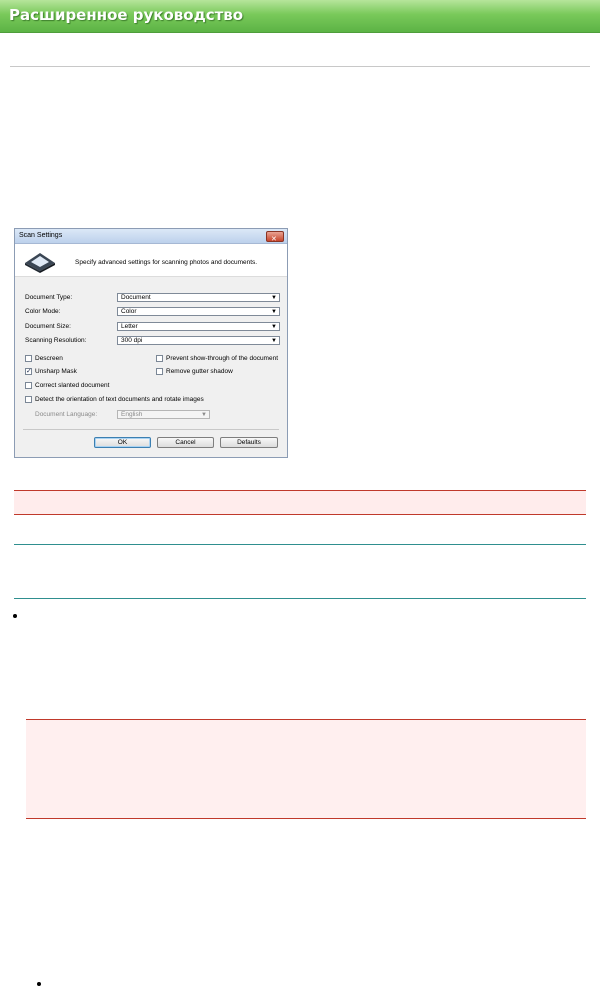 Image resolution: width=600 pixels, height=988 pixels. I want to click on document-language-label: Document Language:, so click(66, 414).